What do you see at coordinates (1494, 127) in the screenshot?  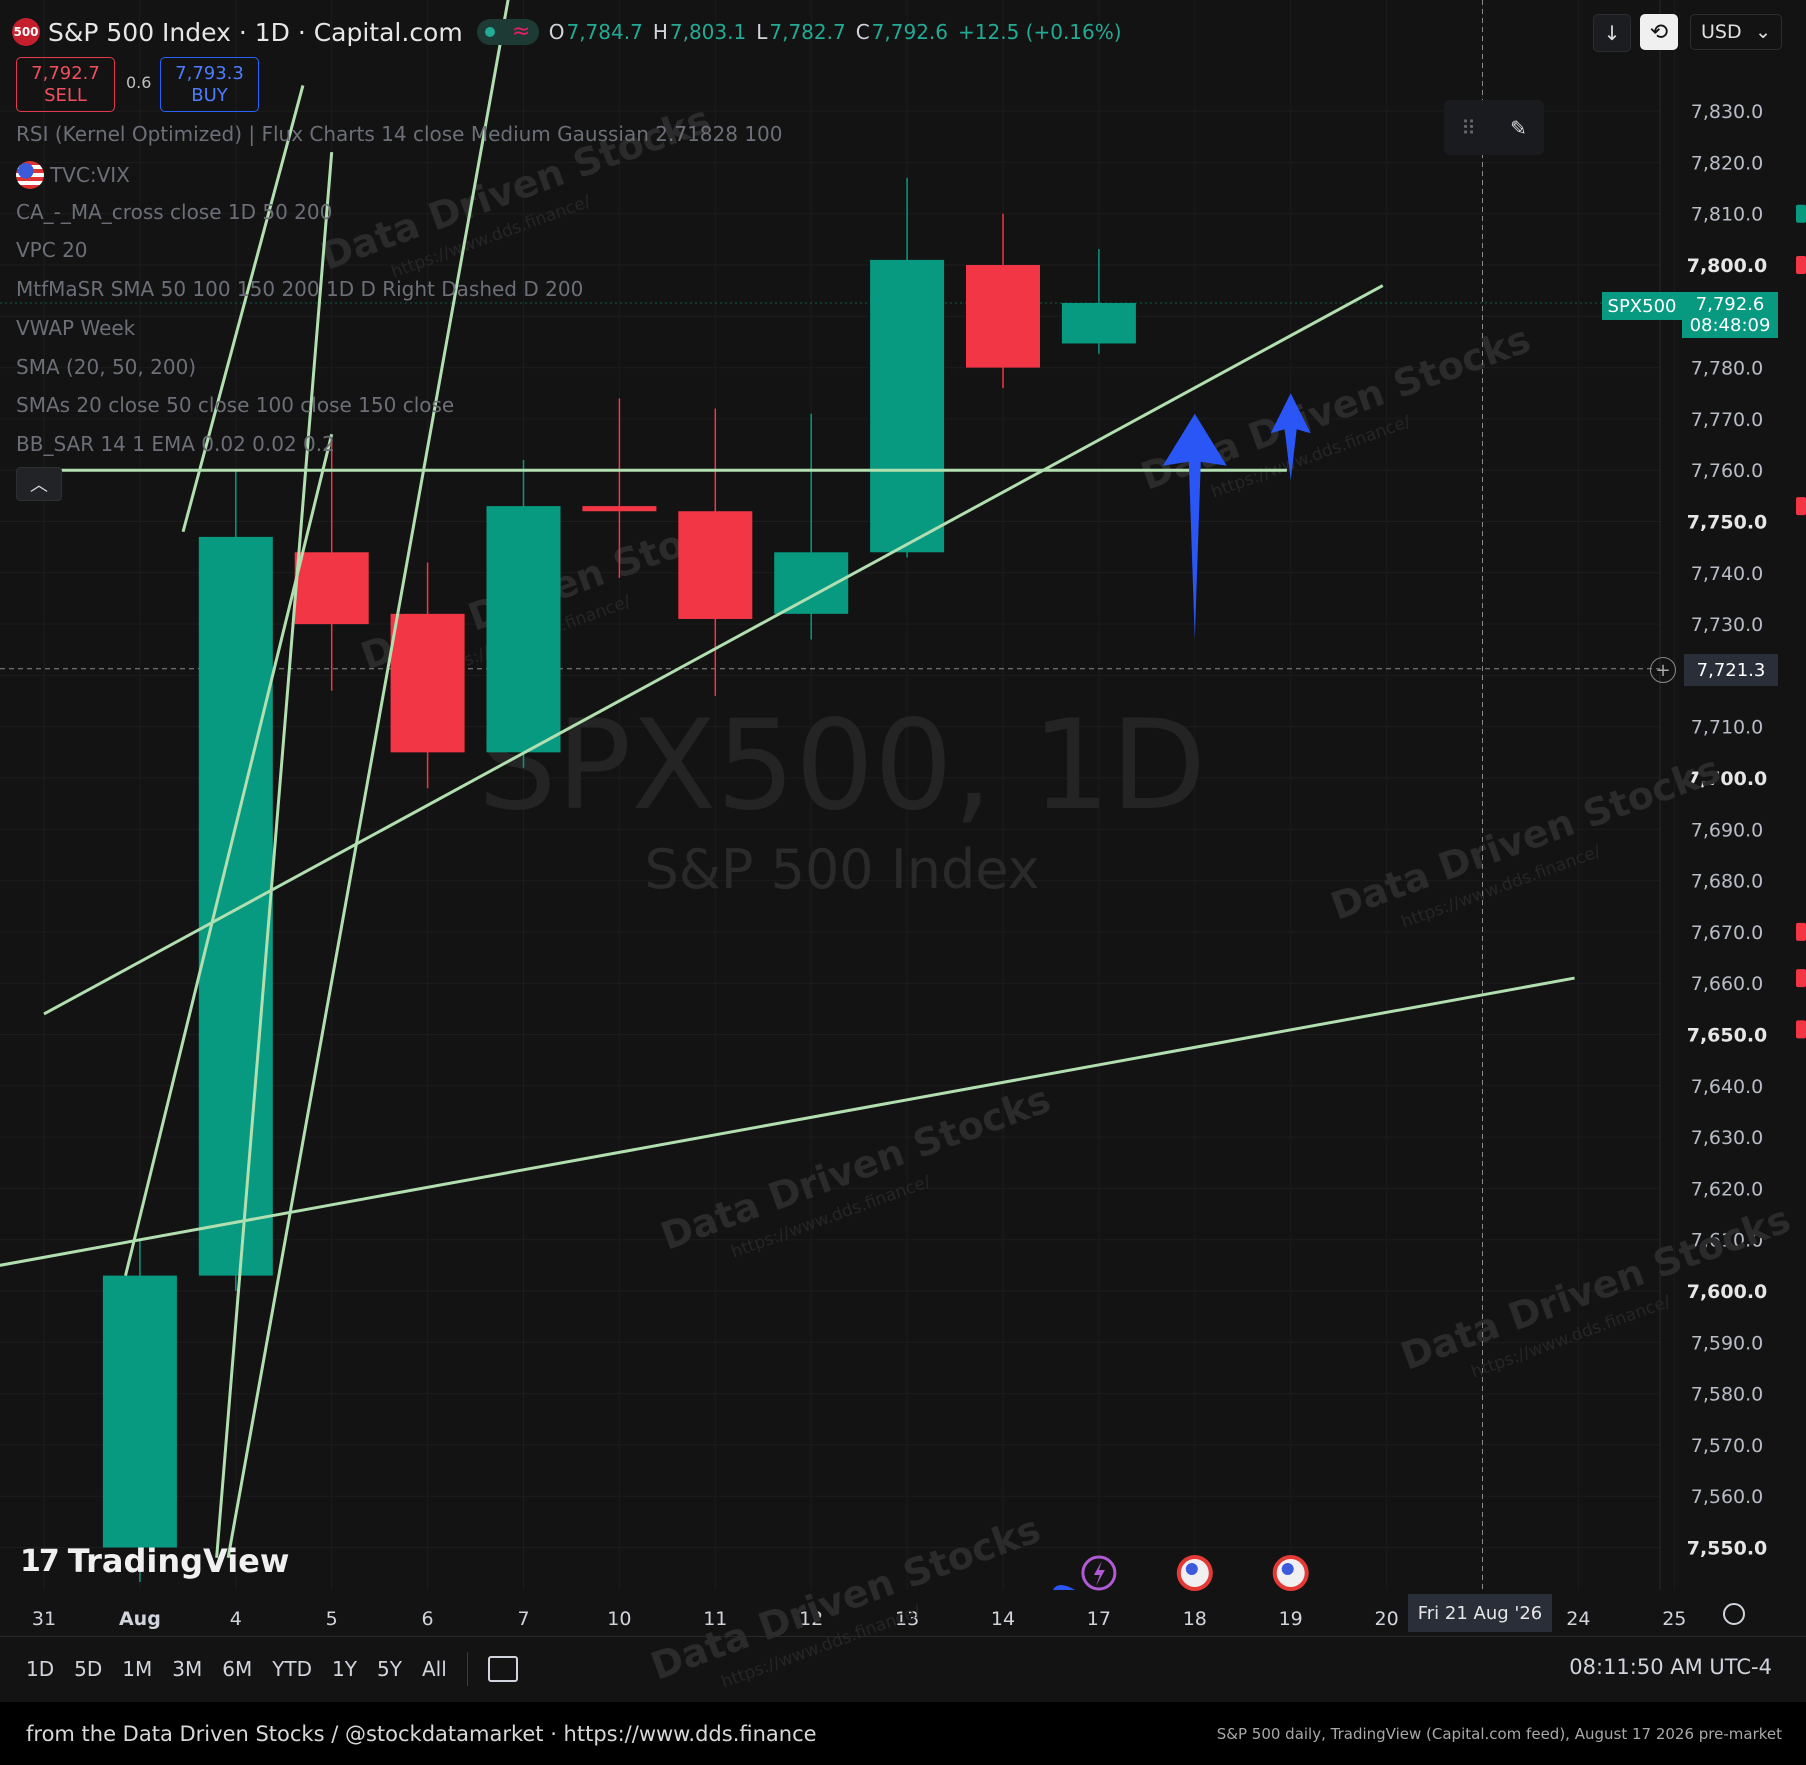 I see `drawing-toolbar: ⠿ ✎` at bounding box center [1494, 127].